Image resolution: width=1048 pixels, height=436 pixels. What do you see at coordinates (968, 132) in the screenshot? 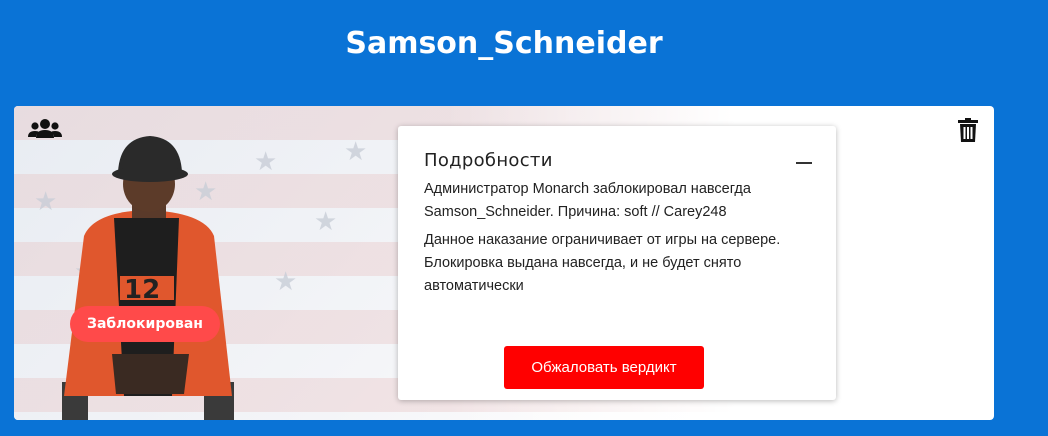
I see `trash-icon` at bounding box center [968, 132].